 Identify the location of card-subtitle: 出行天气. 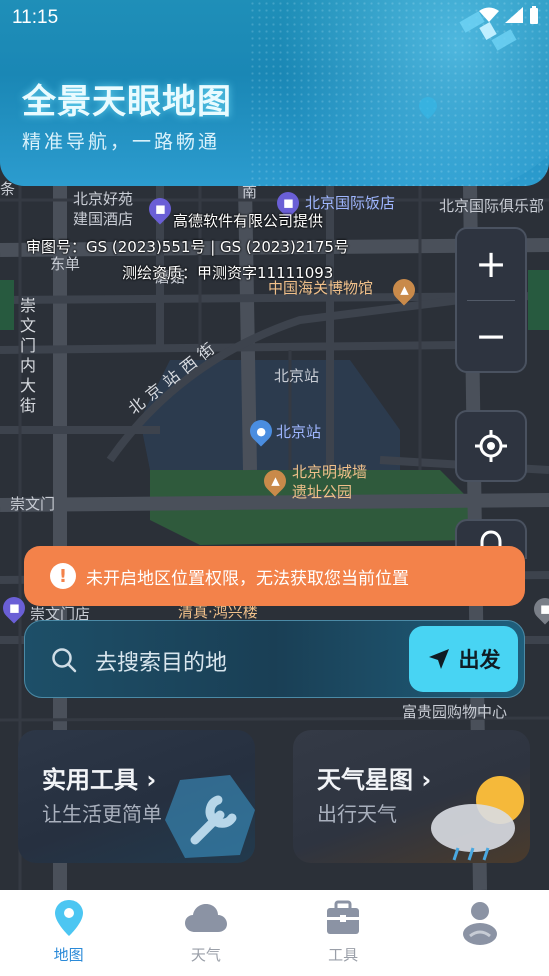
(357, 814).